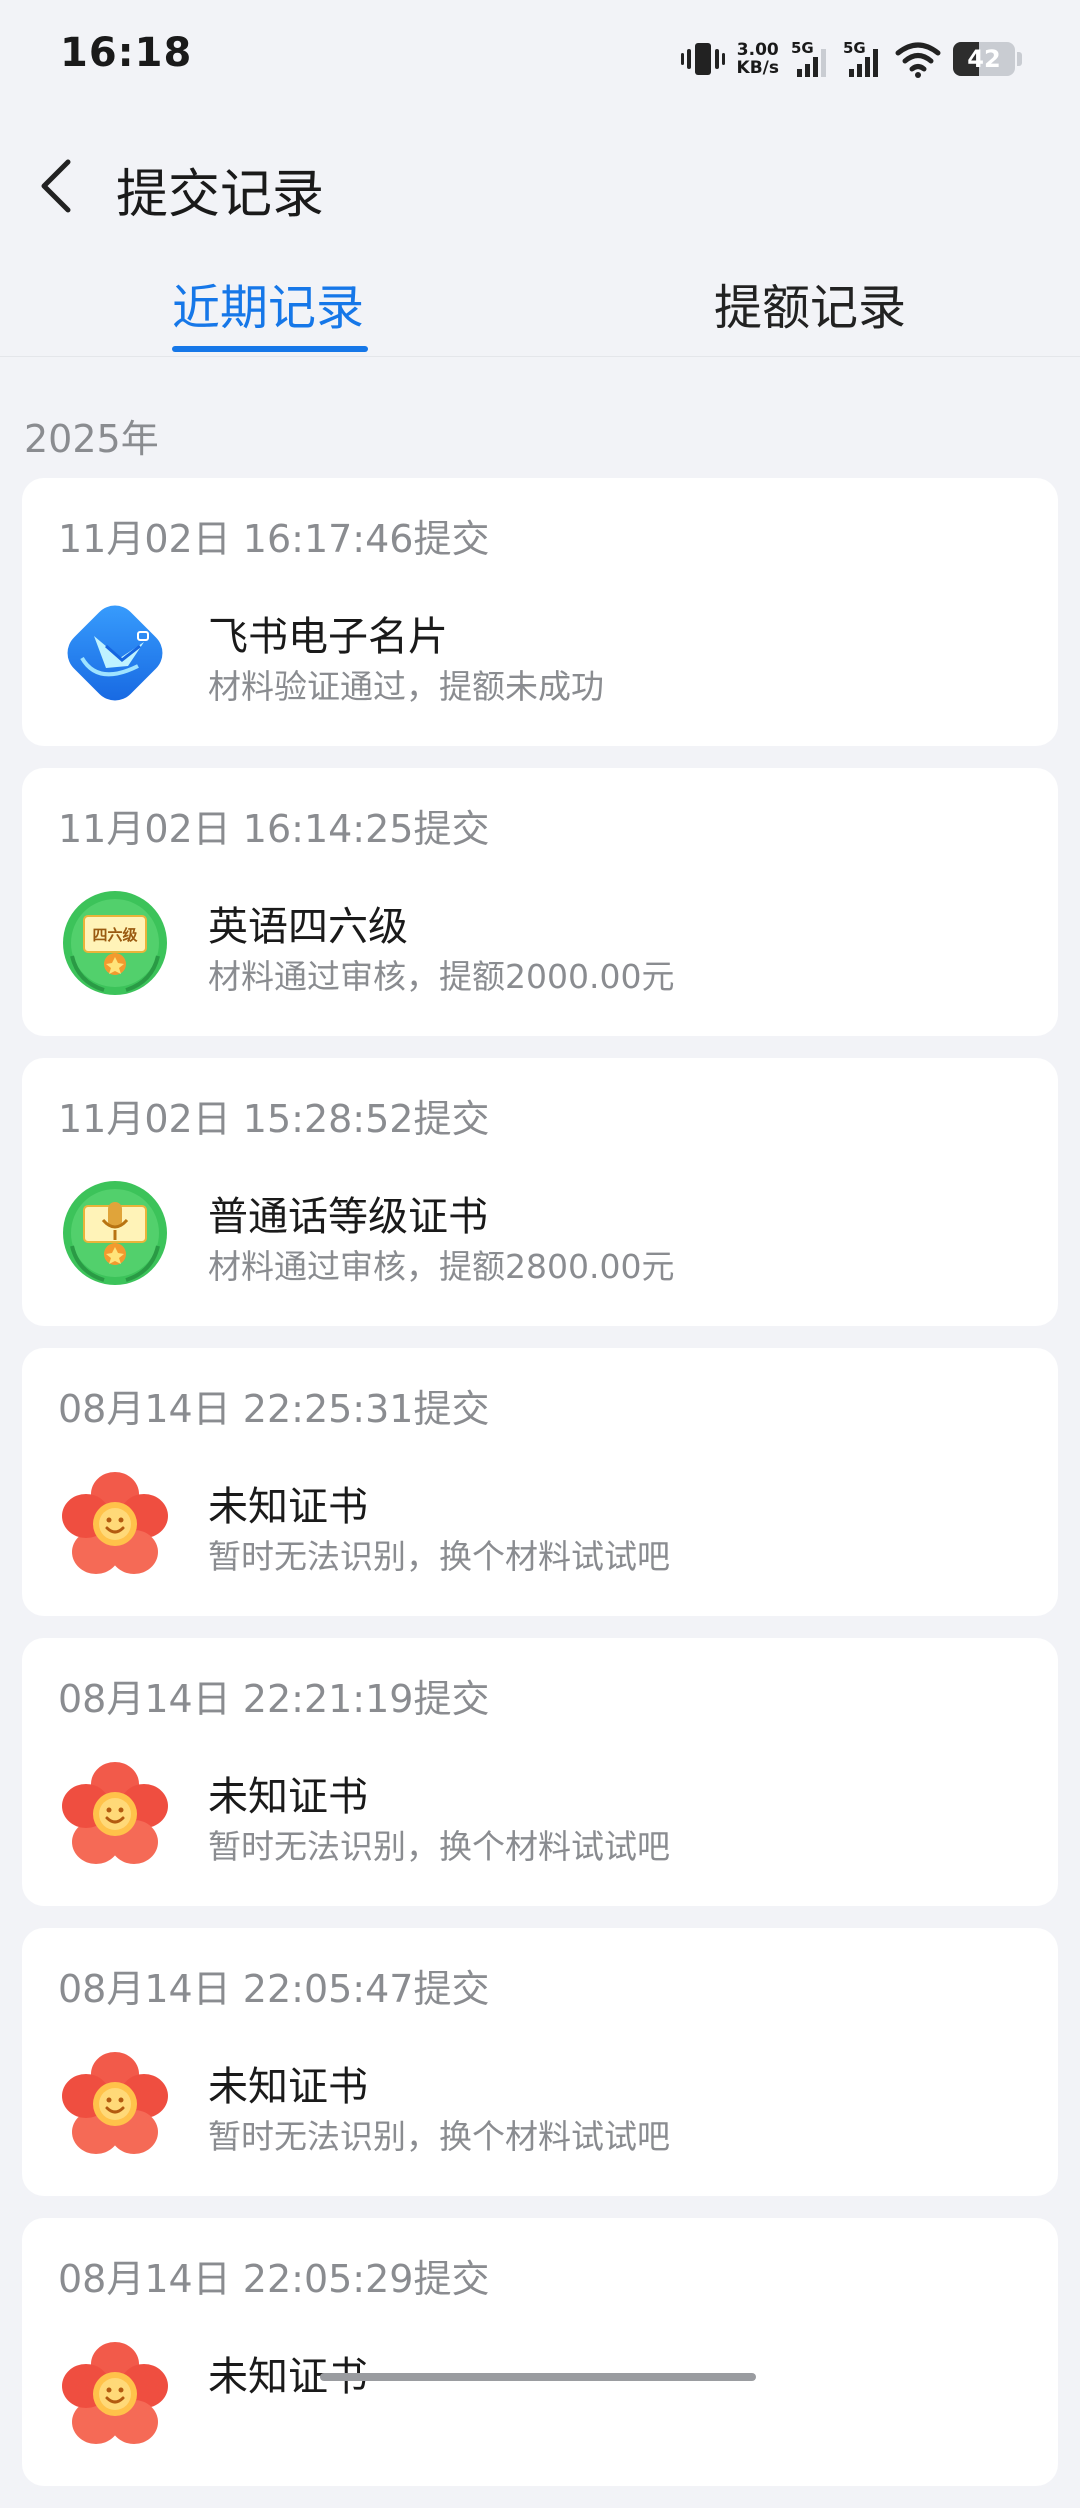  I want to click on record-time: 11月02日 15:28:52提交, so click(274, 1119).